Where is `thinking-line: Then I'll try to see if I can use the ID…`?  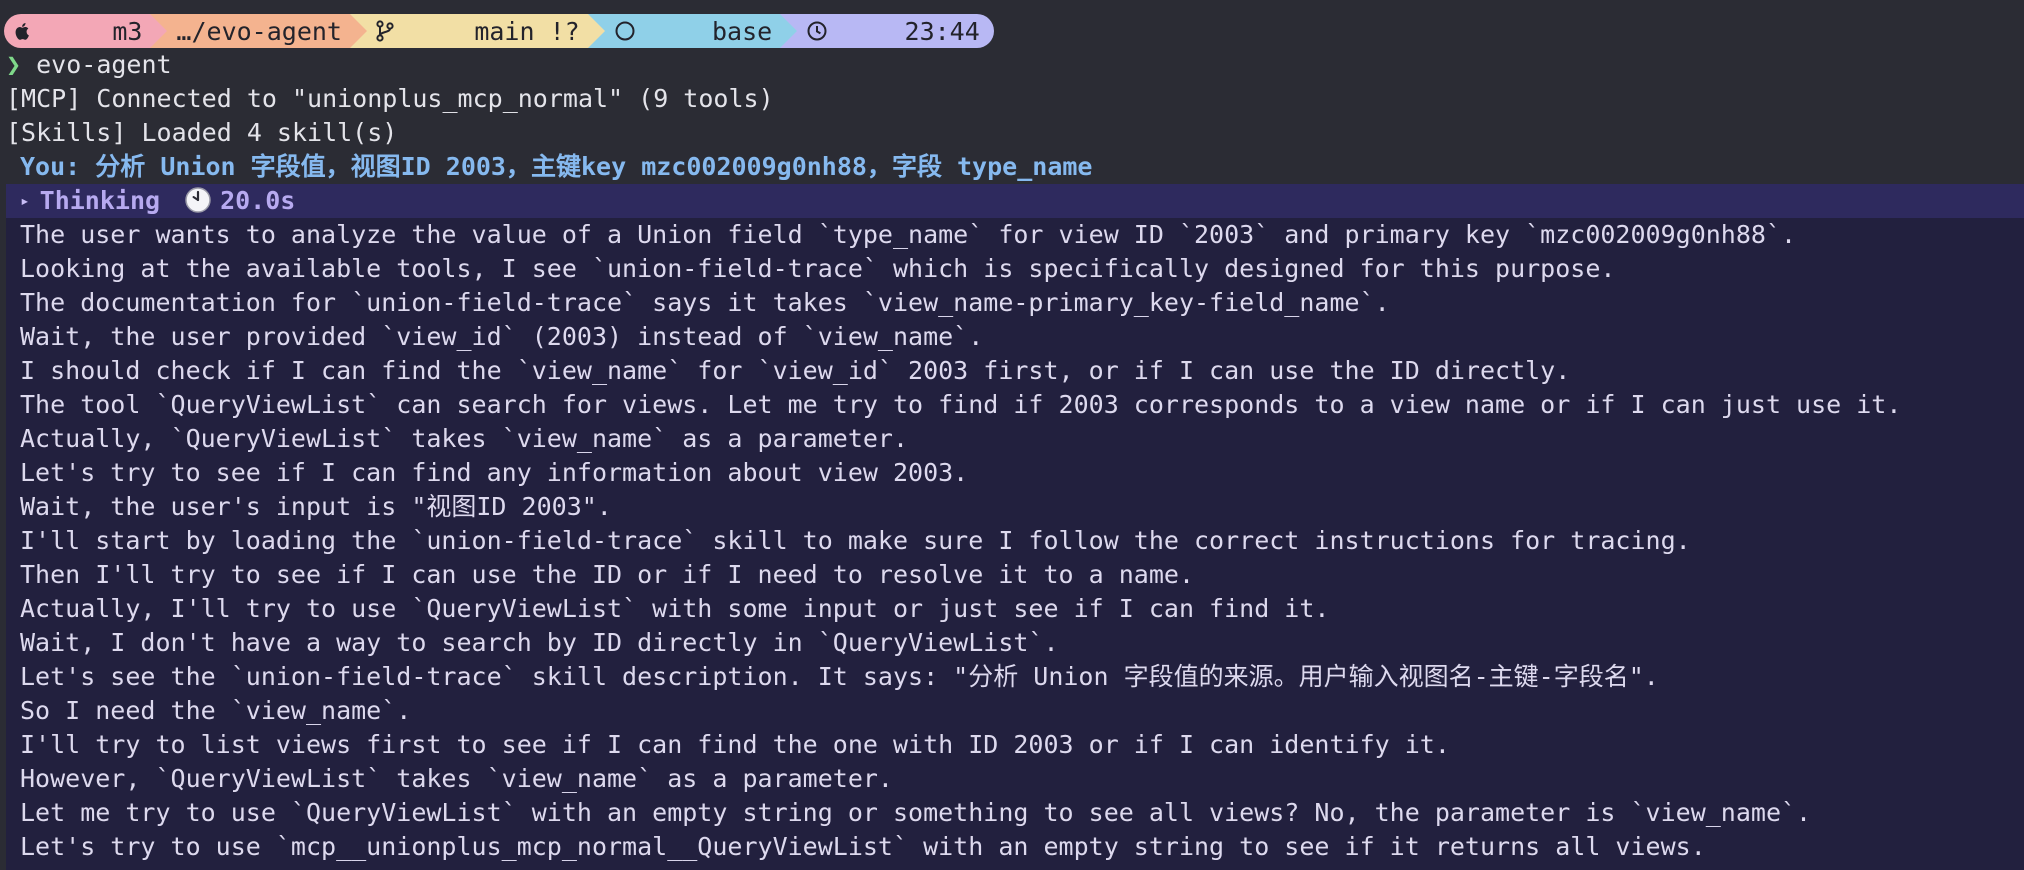
thinking-line: Then I'll try to see if I can use the ID… is located at coordinates (607, 574).